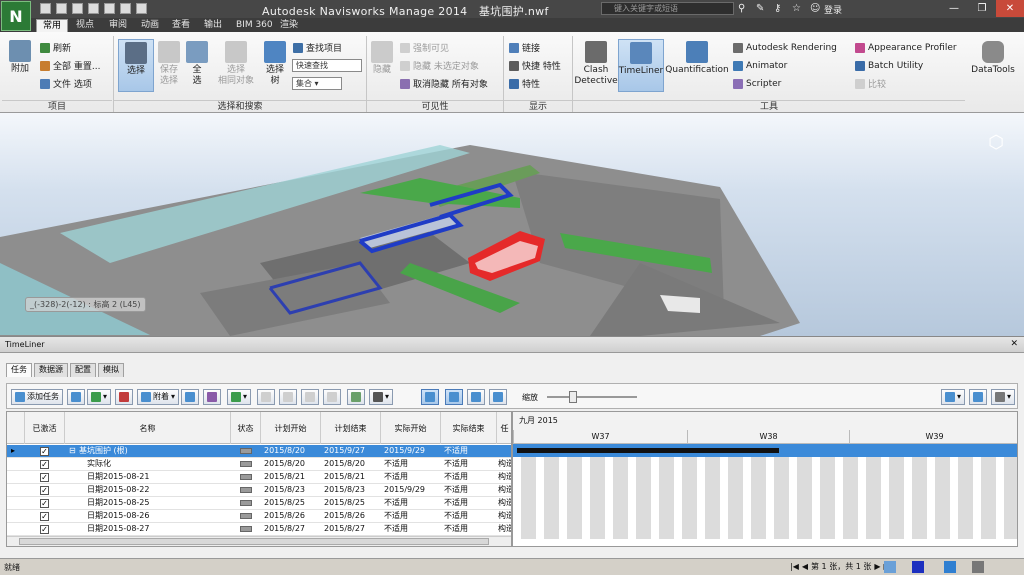  Describe the element at coordinates (890, 567) in the screenshot. I see `performance-icon` at that location.